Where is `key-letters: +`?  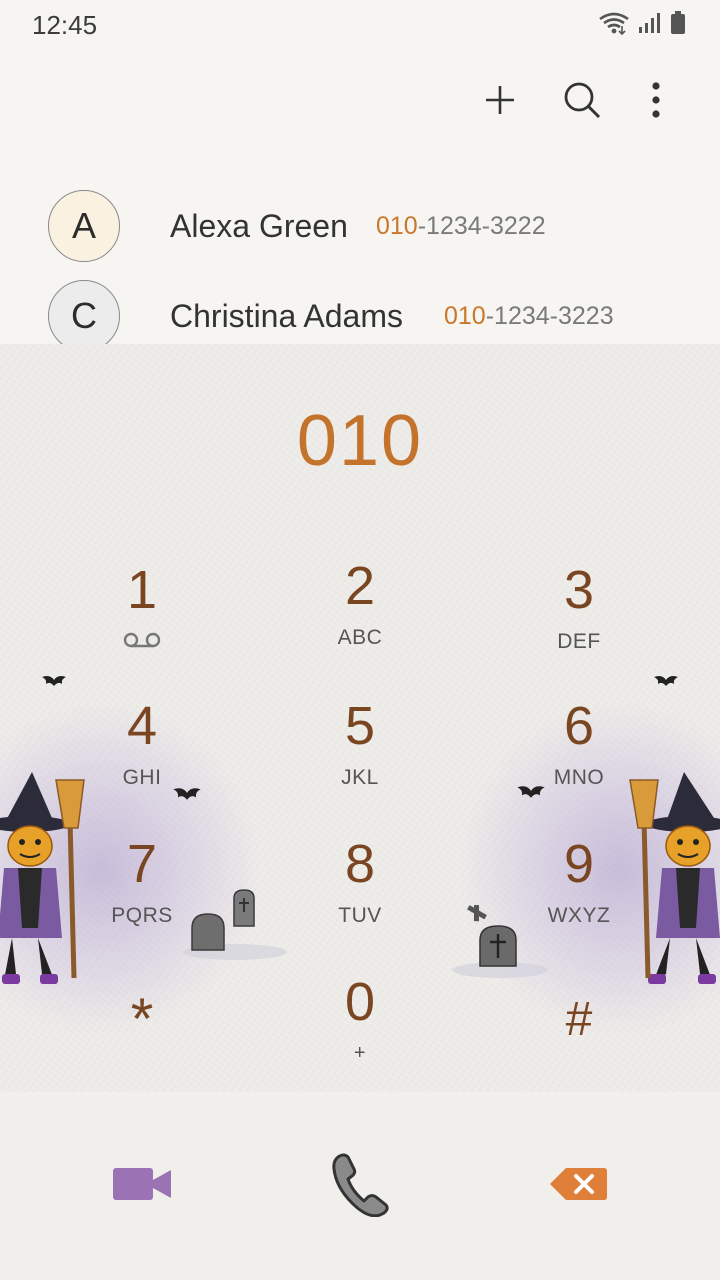
key-letters: + is located at coordinates (360, 1053).